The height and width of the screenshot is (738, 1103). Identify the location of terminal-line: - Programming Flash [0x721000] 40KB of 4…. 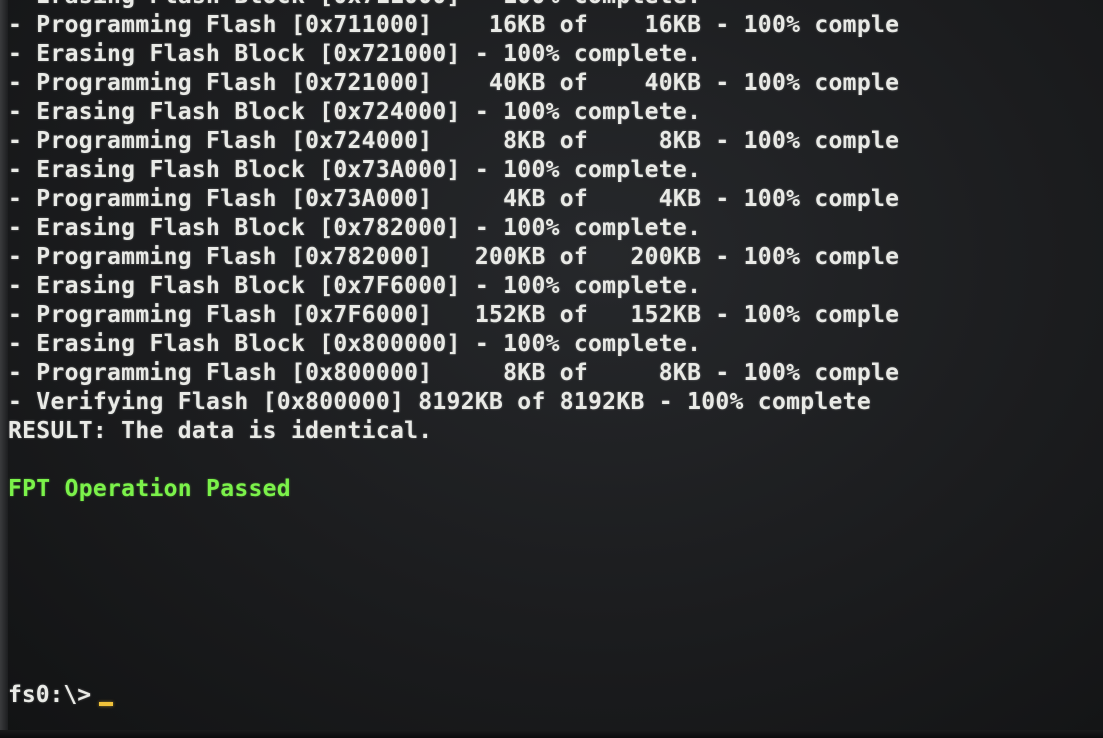
(454, 83).